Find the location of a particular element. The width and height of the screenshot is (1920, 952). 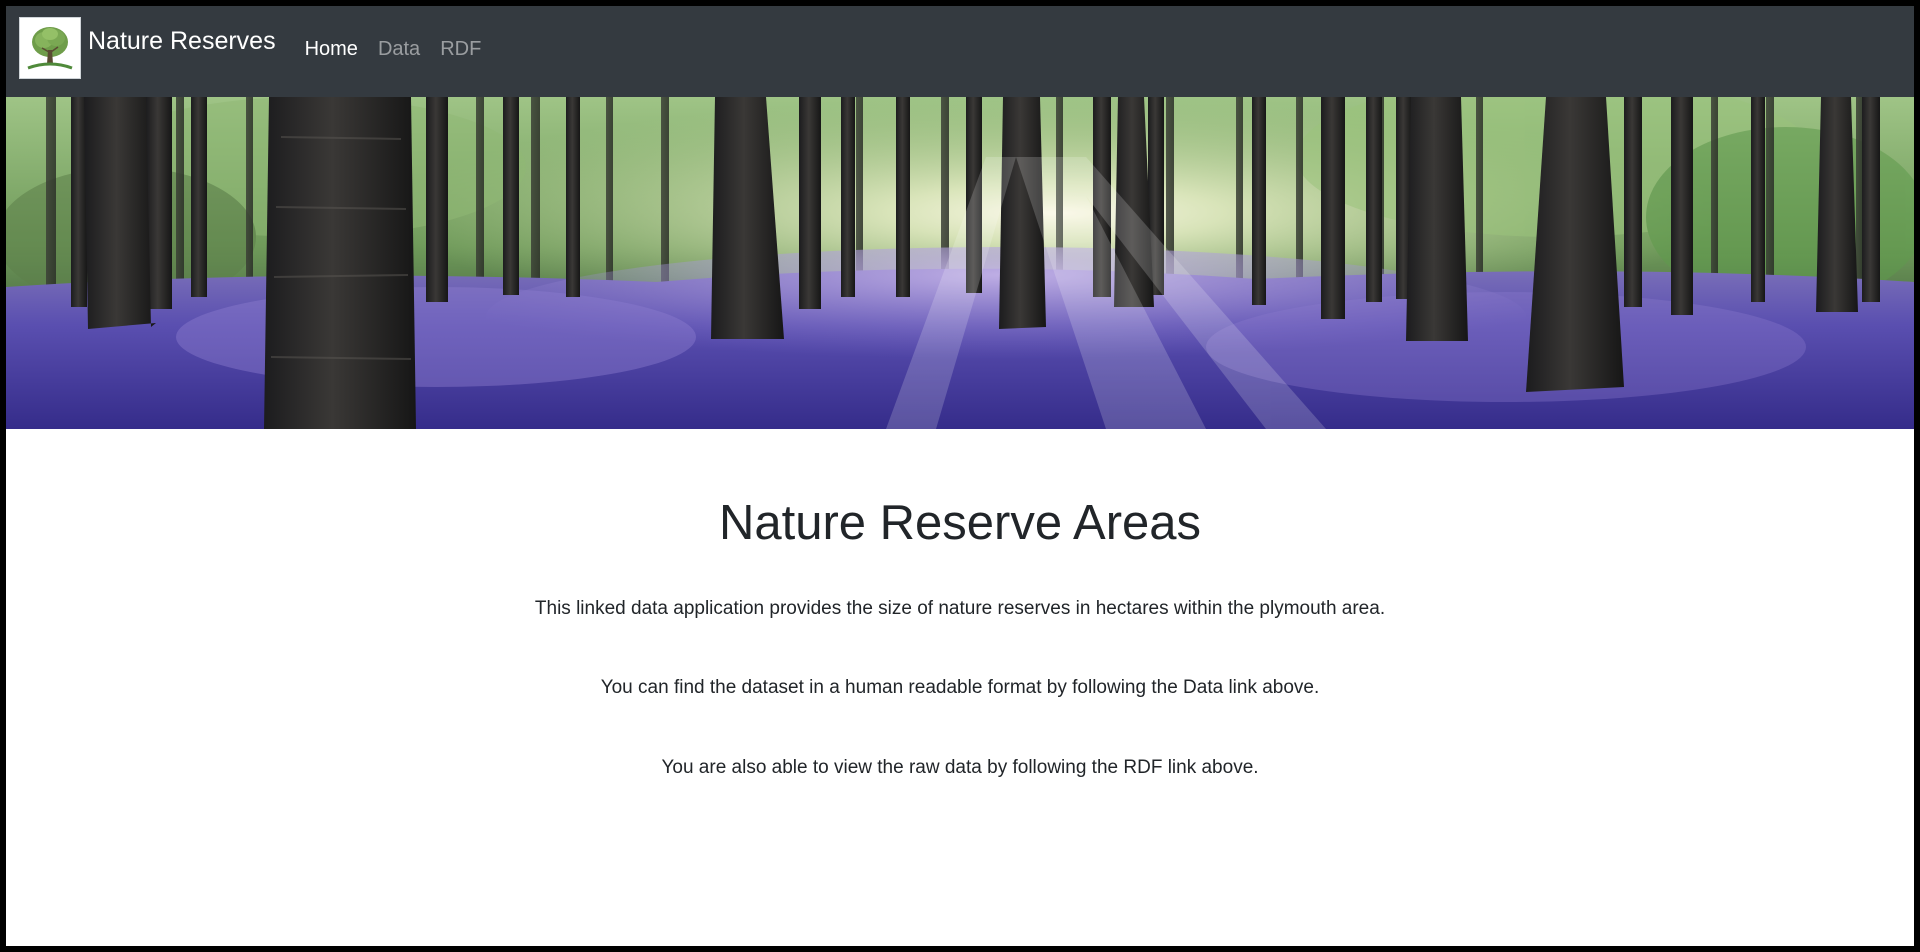

nav-links: Home Data RDF is located at coordinates (403, 49).